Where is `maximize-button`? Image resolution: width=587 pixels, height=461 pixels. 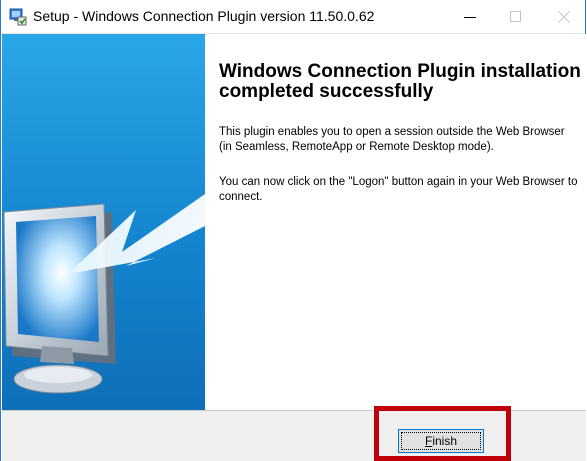
maximize-button is located at coordinates (516, 16).